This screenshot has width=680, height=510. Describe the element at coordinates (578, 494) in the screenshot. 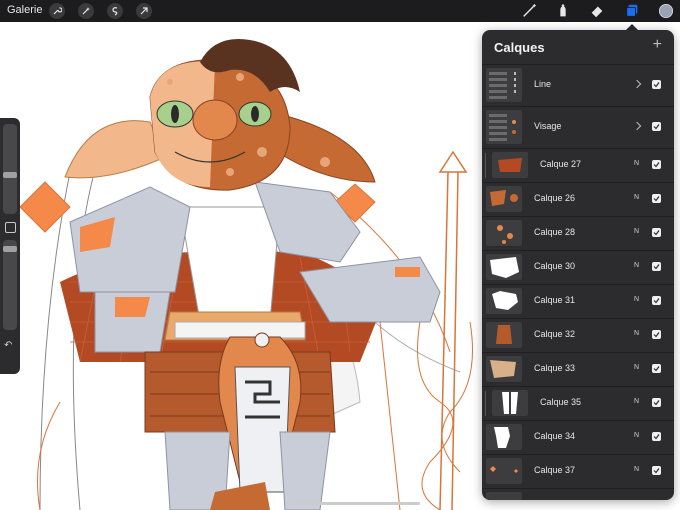

I see `layer-row` at that location.